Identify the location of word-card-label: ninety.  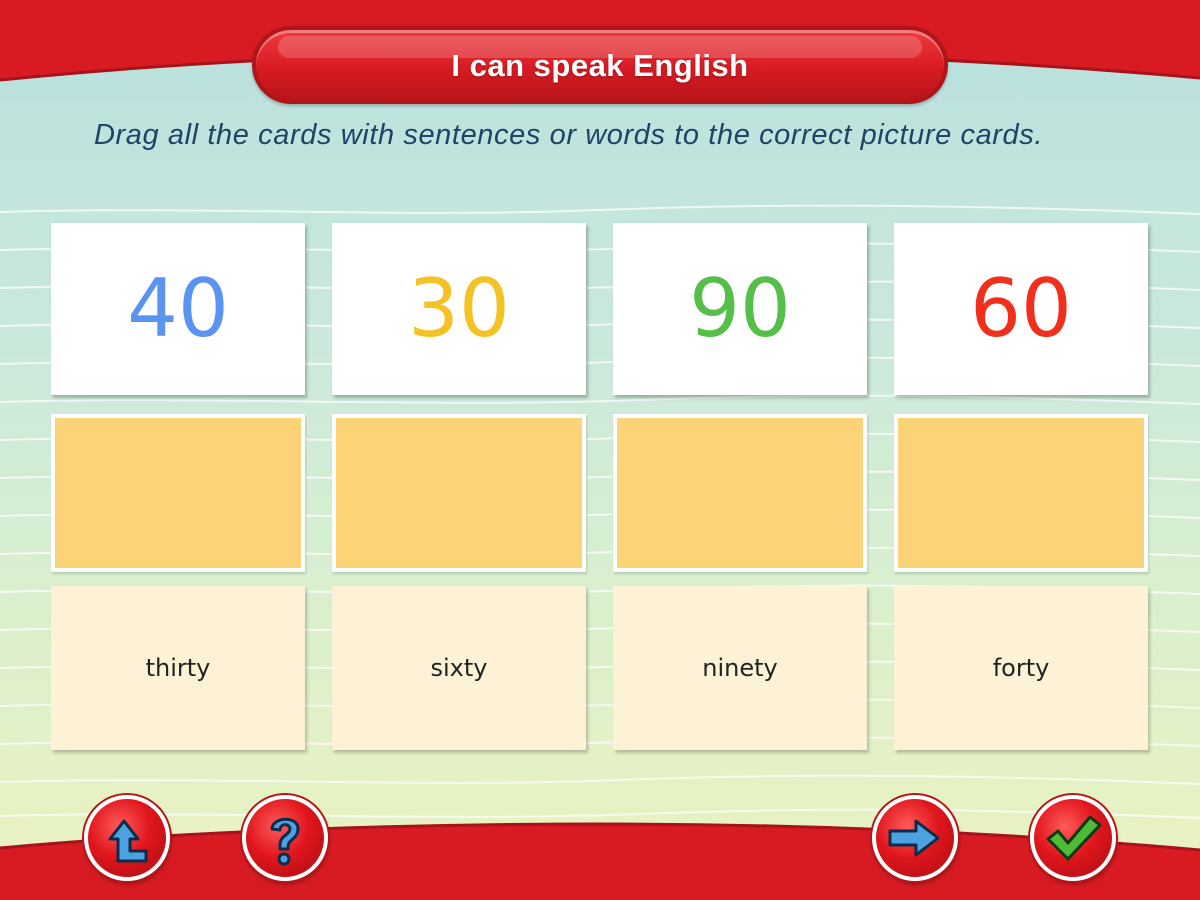
(740, 668).